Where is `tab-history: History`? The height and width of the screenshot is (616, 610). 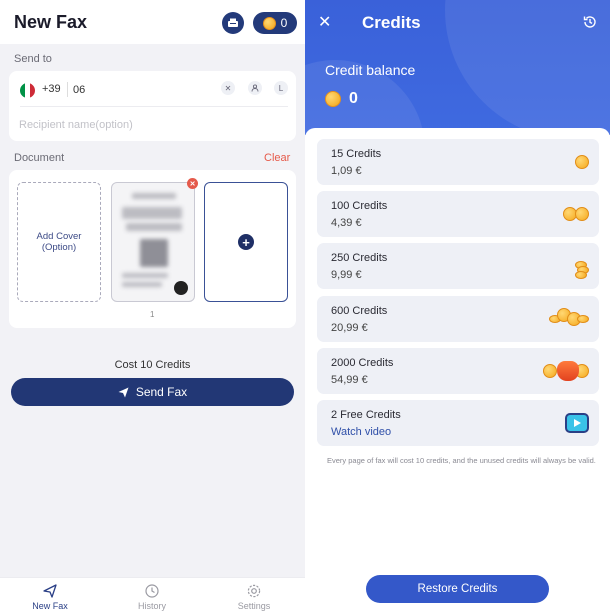
tab-history: History is located at coordinates (152, 597).